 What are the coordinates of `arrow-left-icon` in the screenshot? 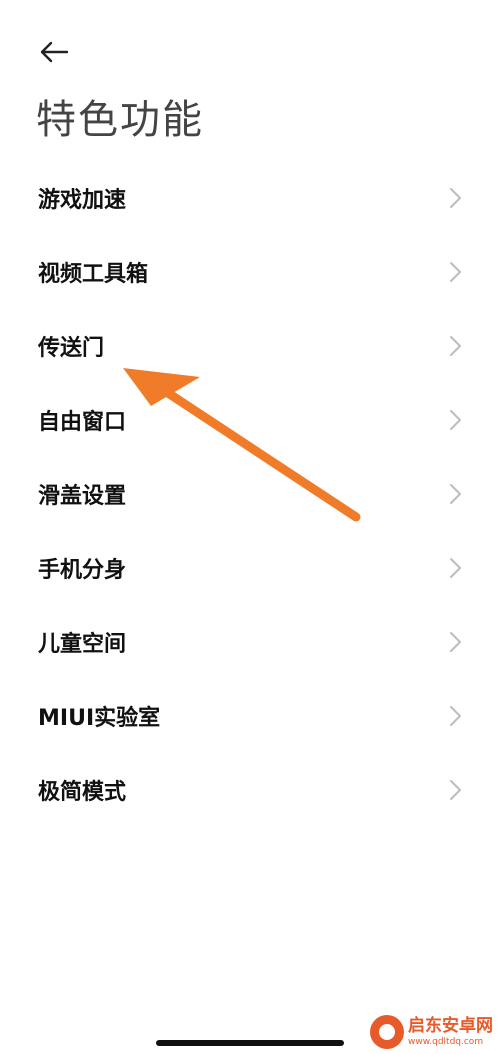 It's located at (54, 52).